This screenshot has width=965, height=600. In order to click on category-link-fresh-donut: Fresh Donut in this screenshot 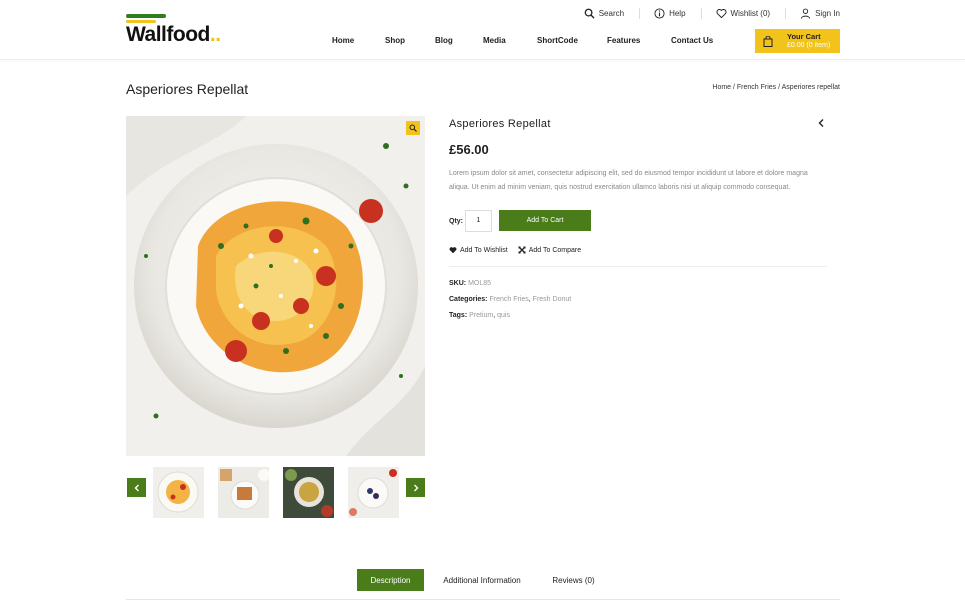, I will do `click(552, 299)`.